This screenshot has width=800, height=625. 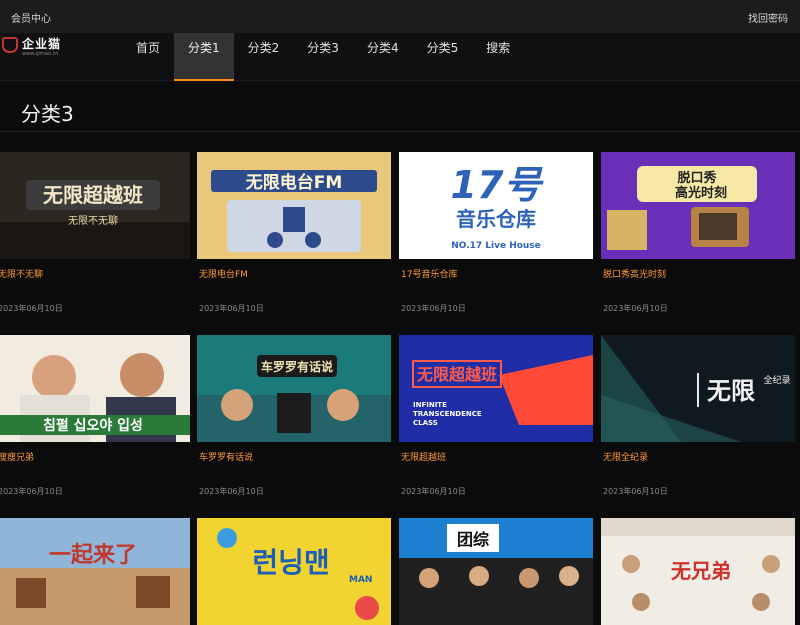 I want to click on video-thumbnail: 런닝맨 MAN, so click(x=294, y=571).